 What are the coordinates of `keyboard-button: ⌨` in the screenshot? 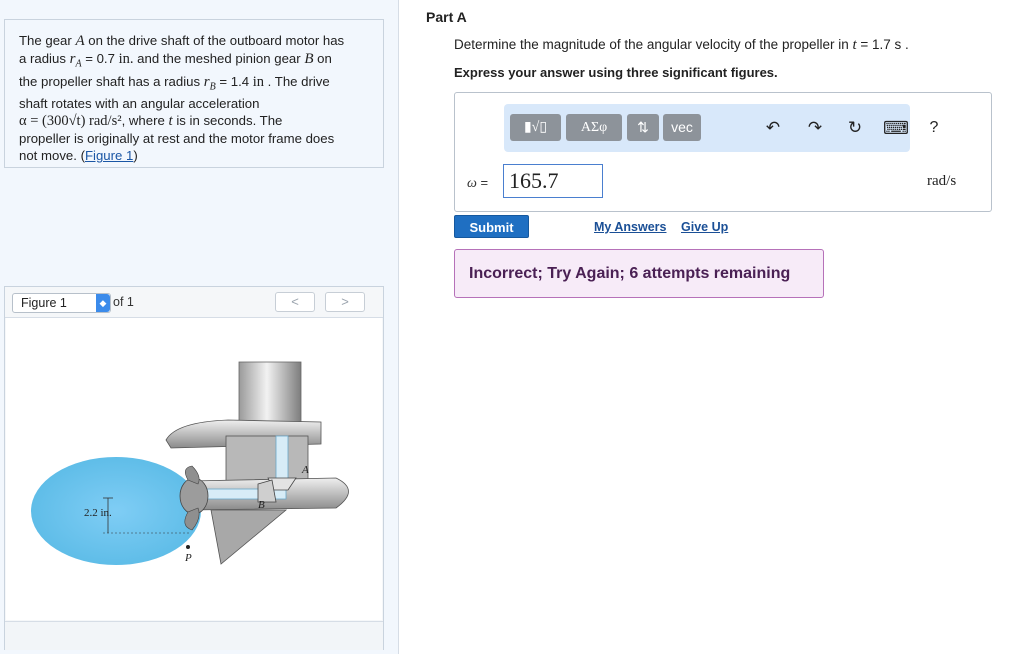 It's located at (896, 128).